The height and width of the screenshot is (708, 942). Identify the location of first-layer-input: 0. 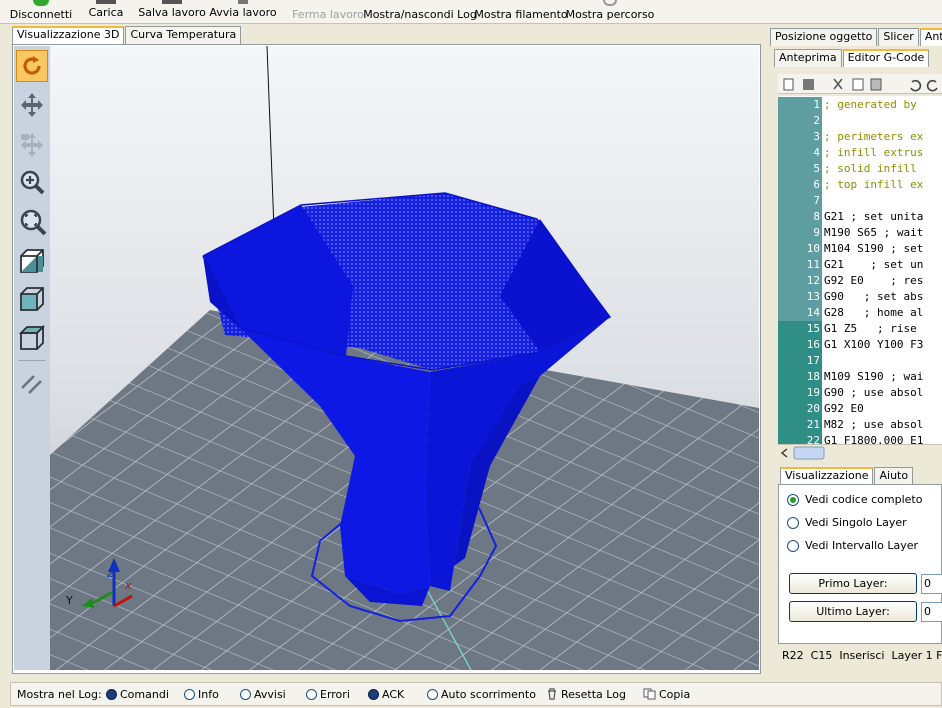
(931, 584).